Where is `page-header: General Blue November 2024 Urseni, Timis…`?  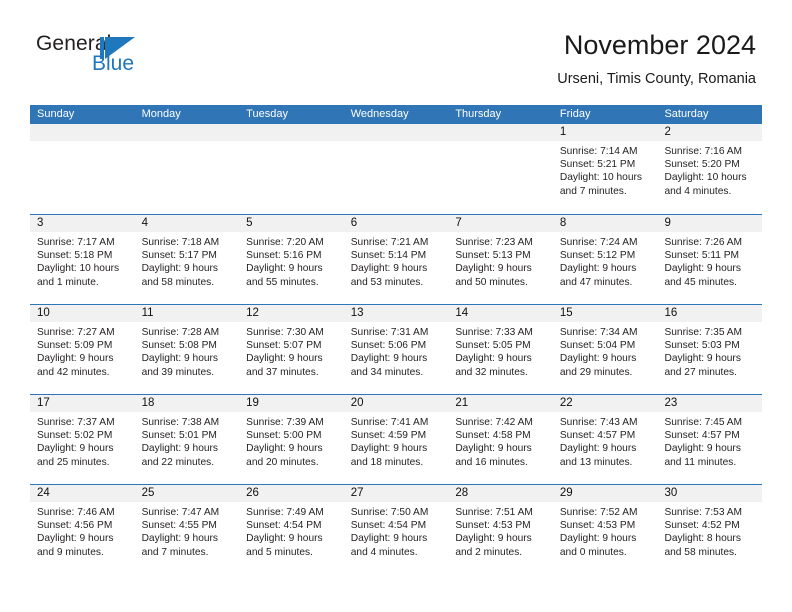 page-header: General Blue November 2024 Urseni, Timis… is located at coordinates (396, 63).